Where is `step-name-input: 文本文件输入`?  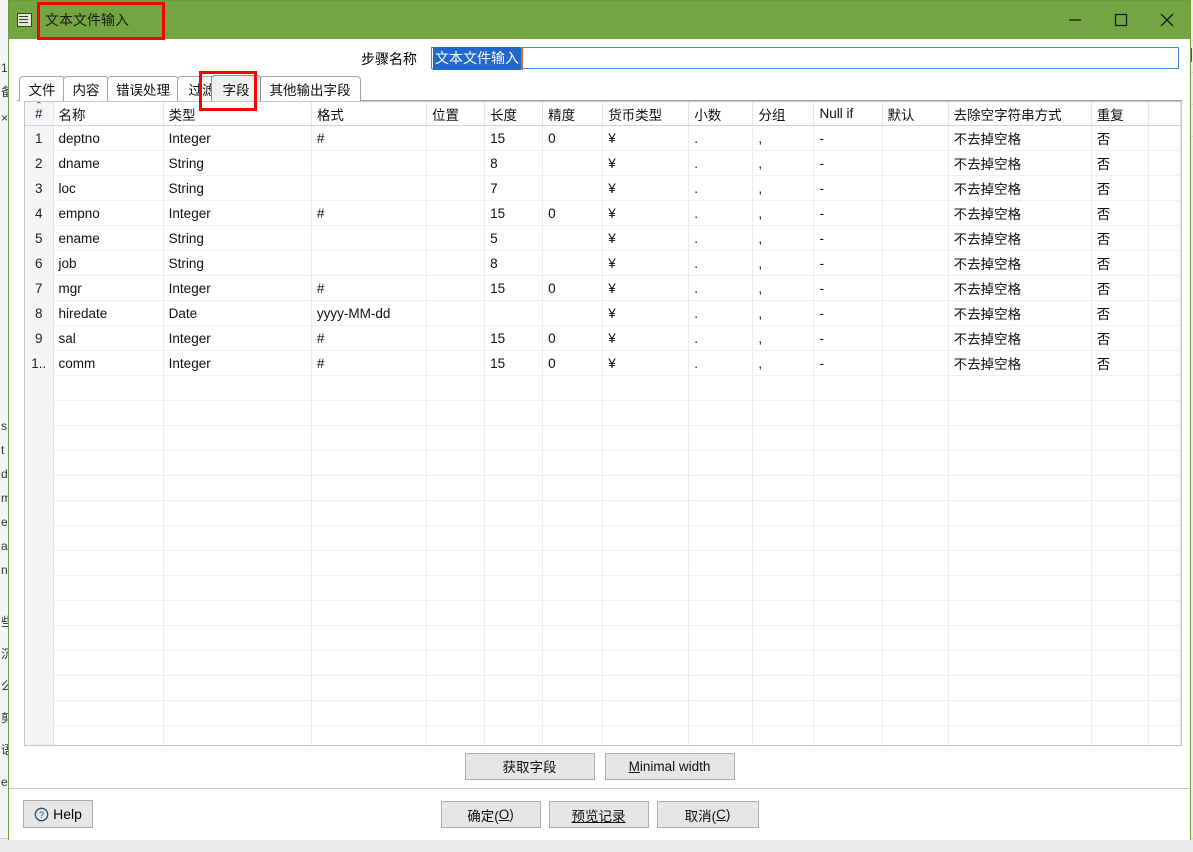
step-name-input: 文本文件输入 is located at coordinates (805, 58).